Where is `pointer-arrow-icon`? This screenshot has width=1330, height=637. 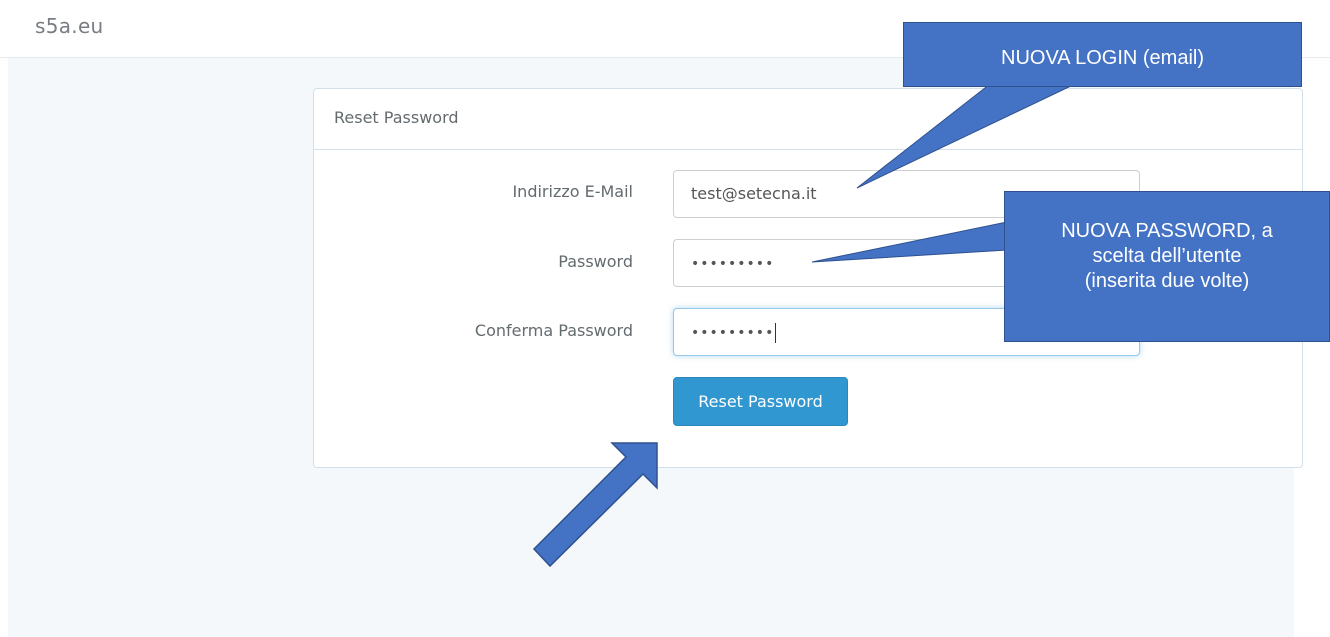
pointer-arrow-icon is located at coordinates (595, 505).